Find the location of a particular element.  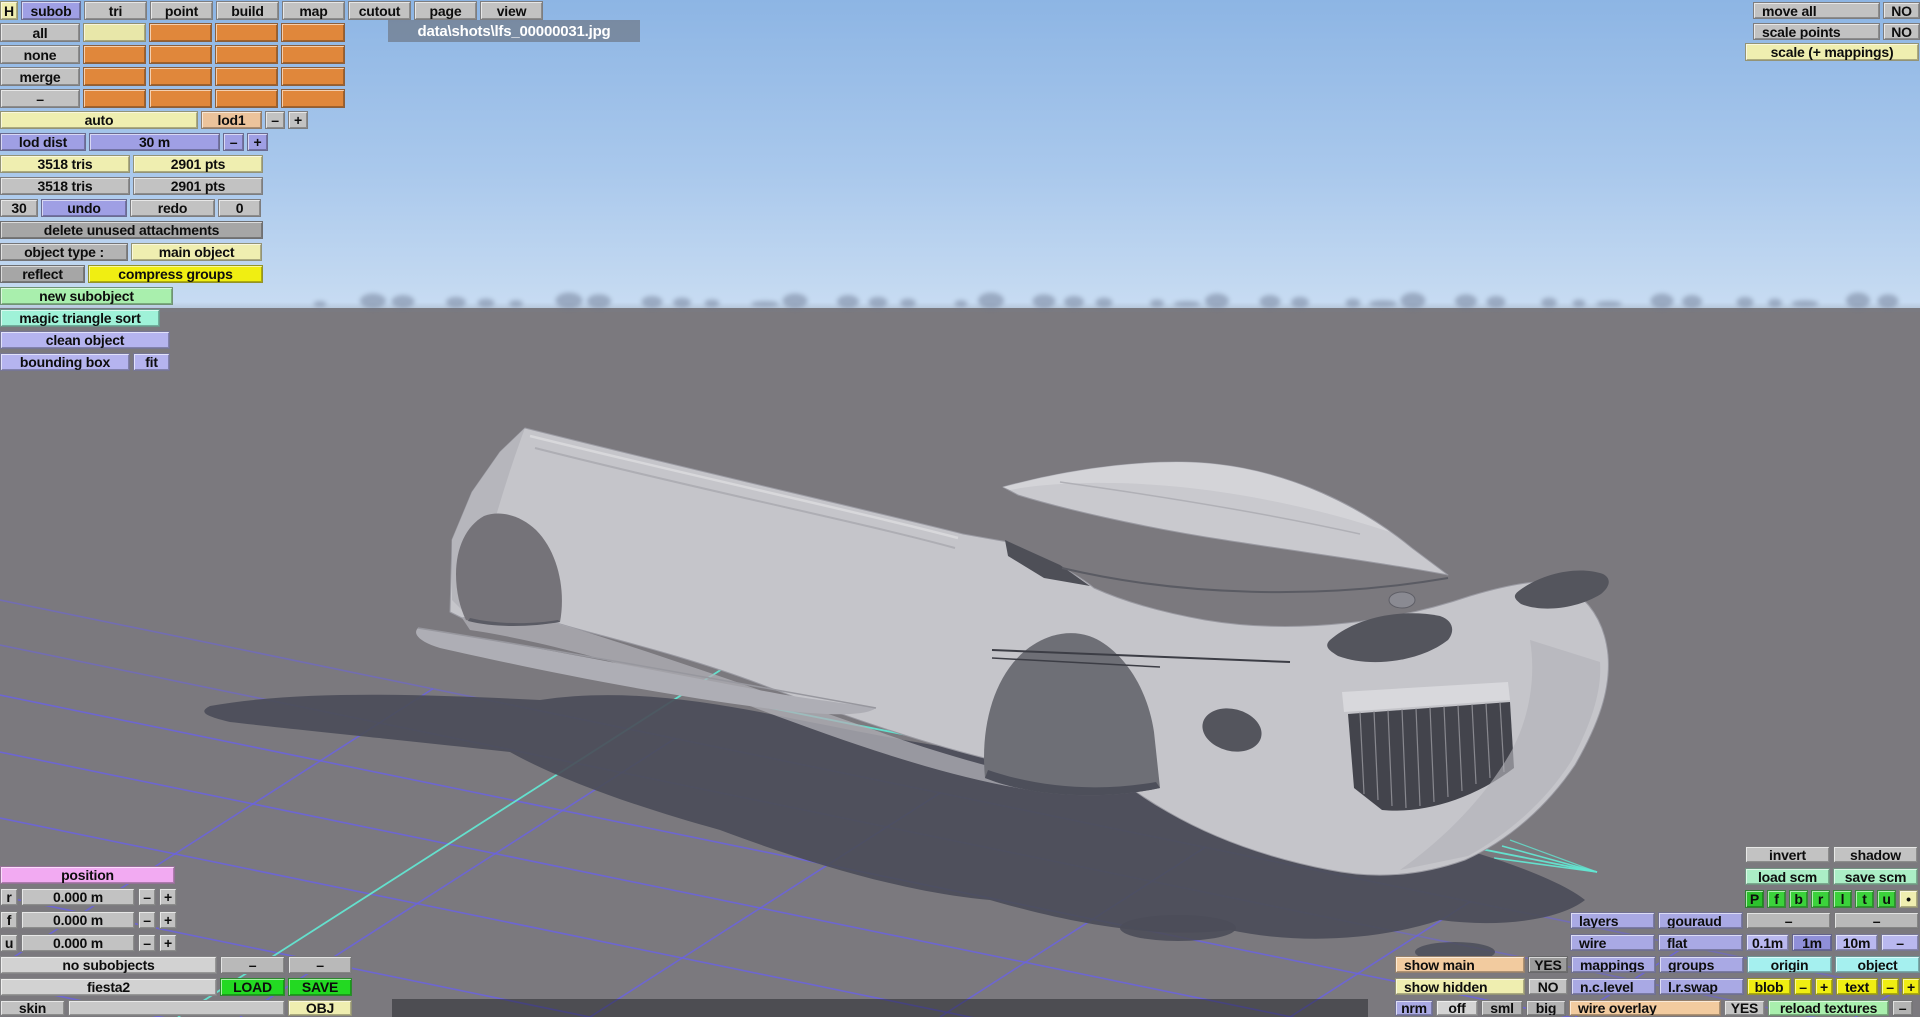

tab-point: point is located at coordinates (181, 10).